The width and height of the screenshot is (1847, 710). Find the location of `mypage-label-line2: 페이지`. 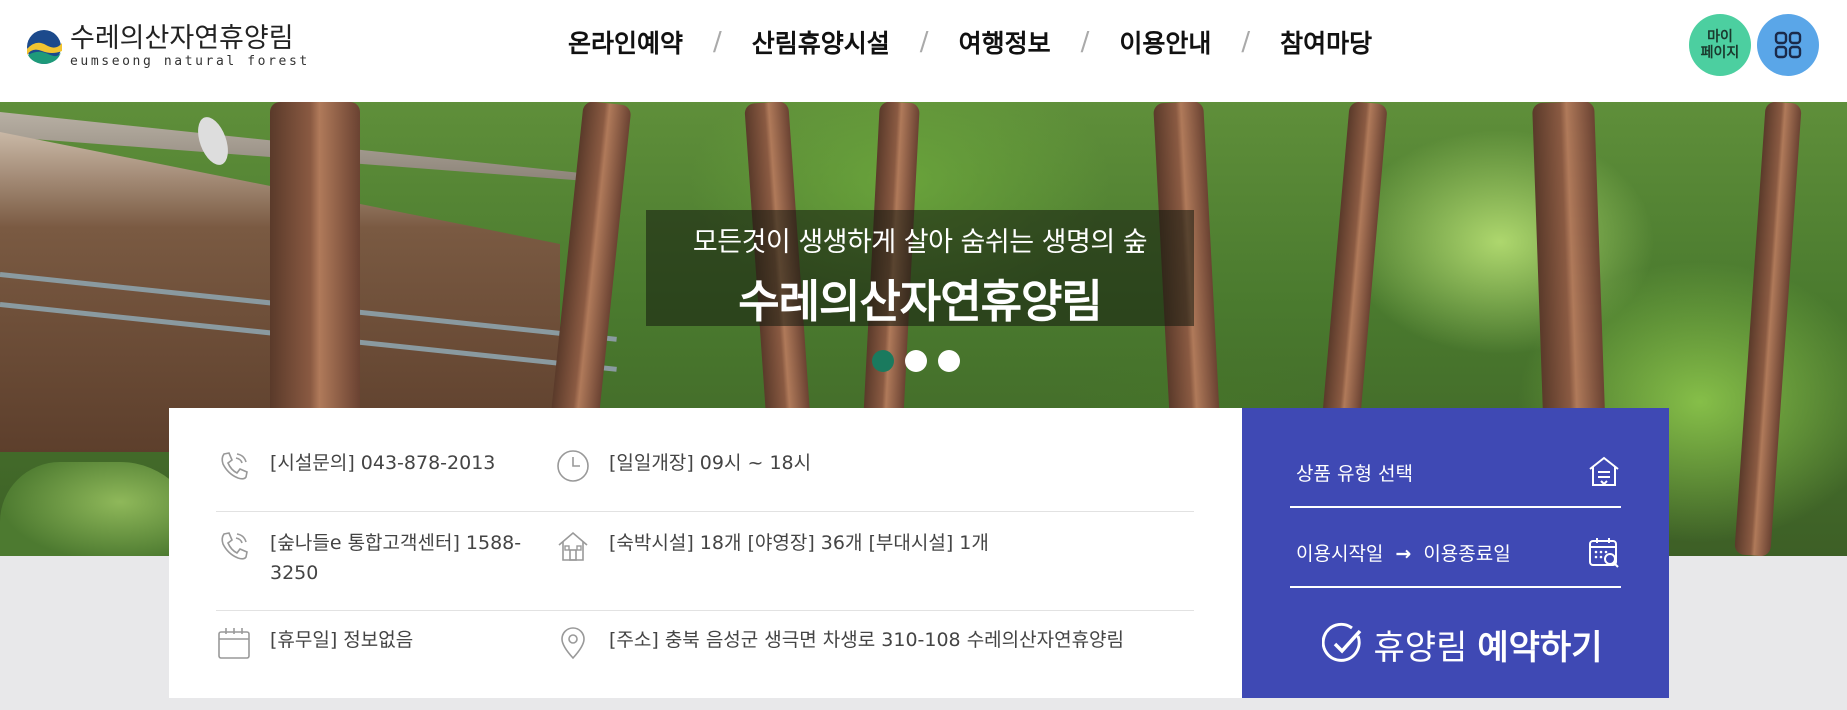

mypage-label-line2: 페이지 is located at coordinates (1720, 53).